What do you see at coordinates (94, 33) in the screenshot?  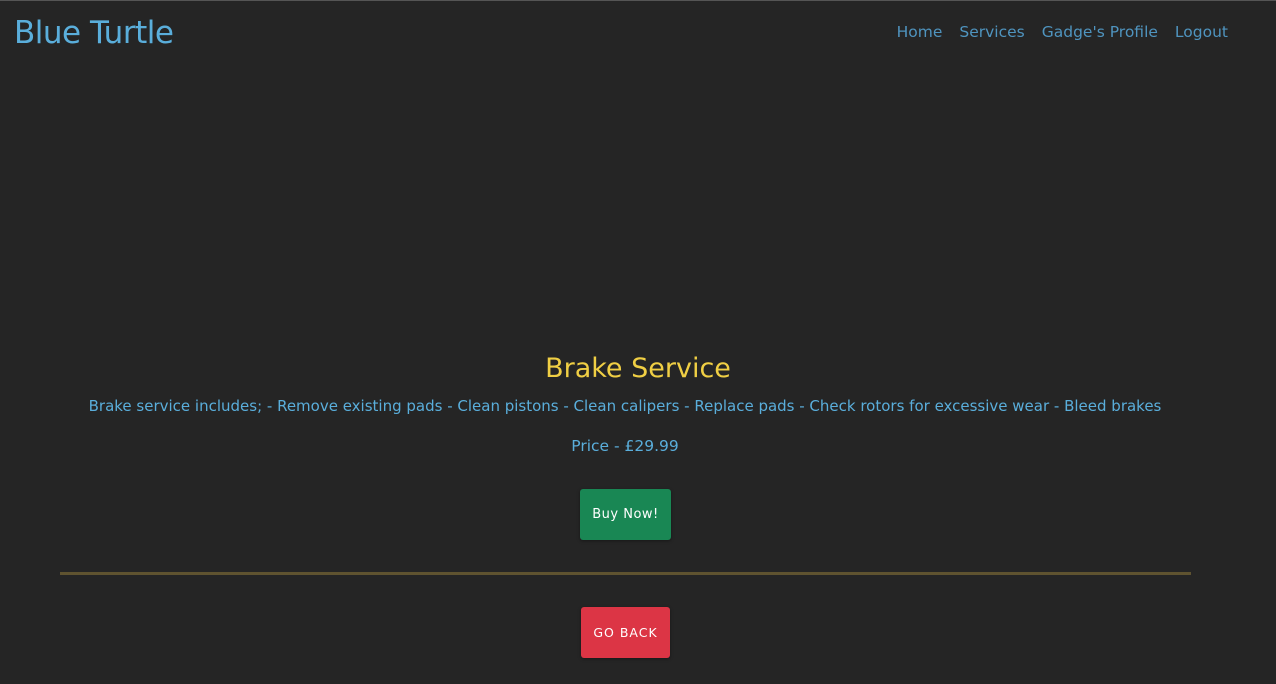 I see `brand-logo: Blue Turtle` at bounding box center [94, 33].